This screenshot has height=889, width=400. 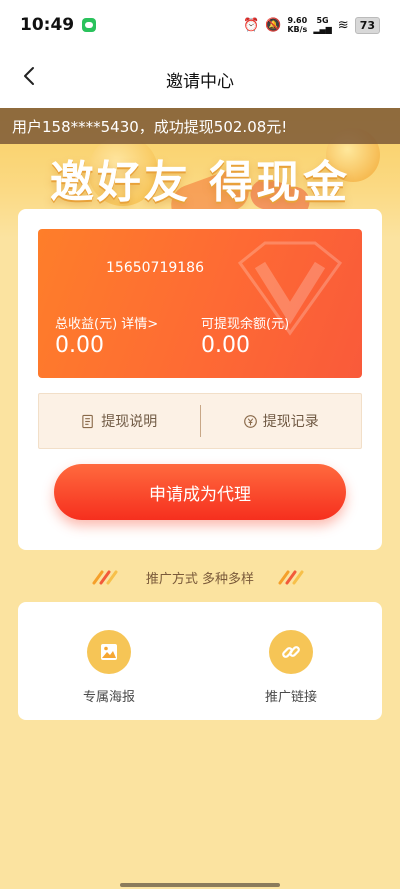 What do you see at coordinates (297, 20) in the screenshot?
I see `net-speed-value: 9.60` at bounding box center [297, 20].